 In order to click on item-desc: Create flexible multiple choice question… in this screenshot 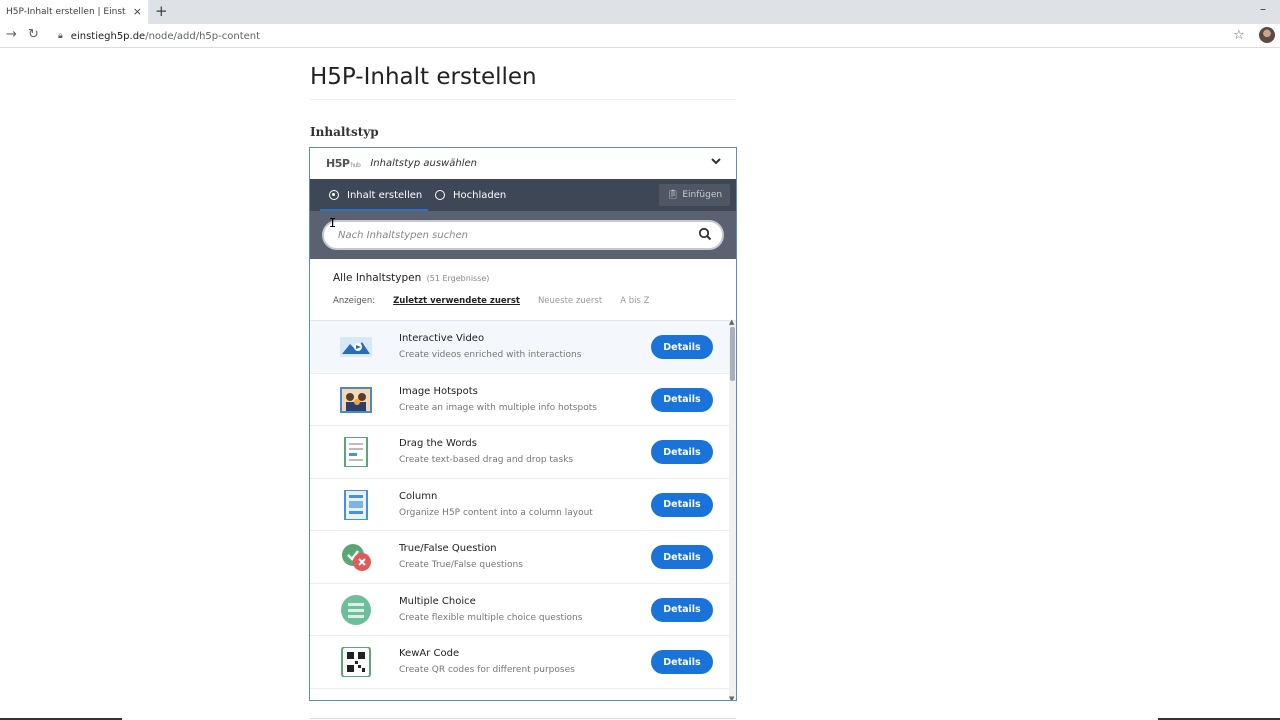, I will do `click(491, 617)`.